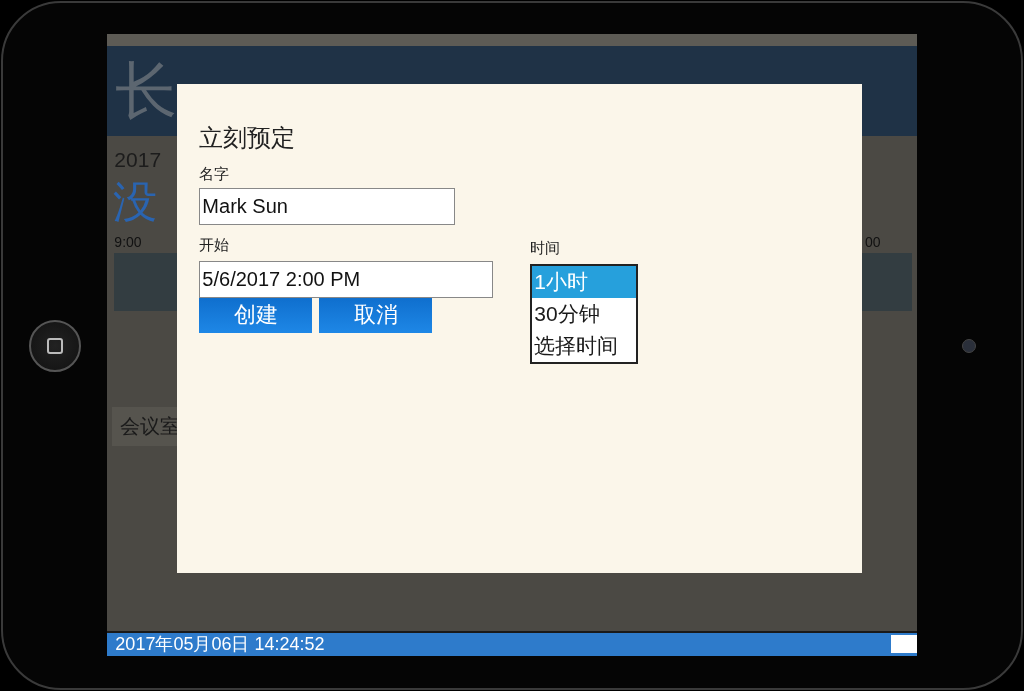 Image resolution: width=1024 pixels, height=691 pixels. What do you see at coordinates (873, 241) in the screenshot?
I see `time-label: 00` at bounding box center [873, 241].